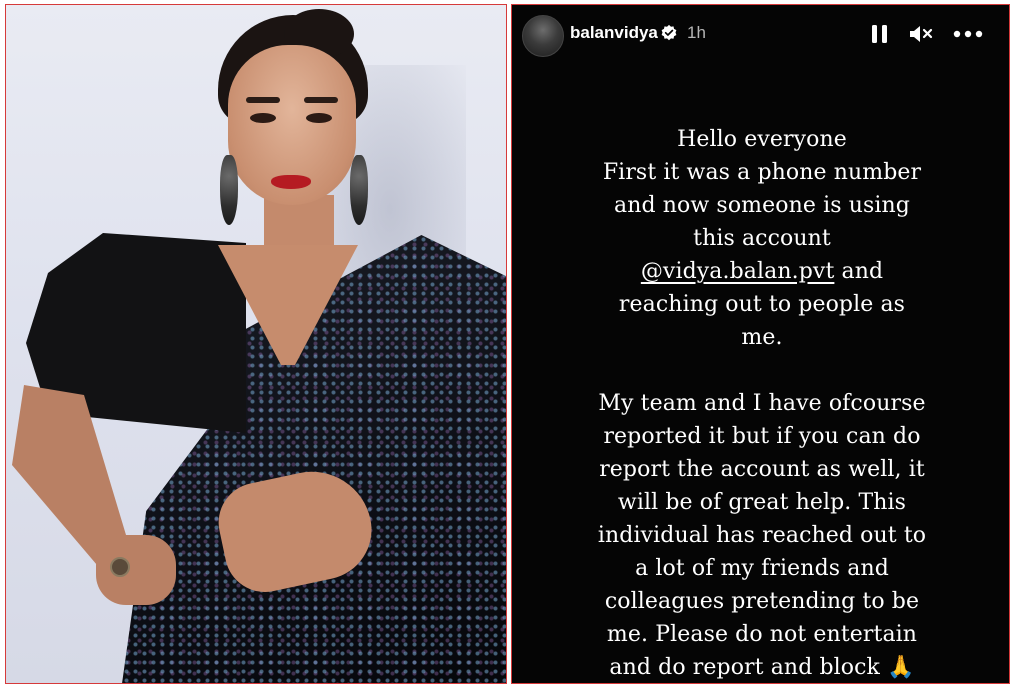 Image resolution: width=1015 pixels, height=689 pixels. What do you see at coordinates (921, 34) in the screenshot?
I see `mute-icon` at bounding box center [921, 34].